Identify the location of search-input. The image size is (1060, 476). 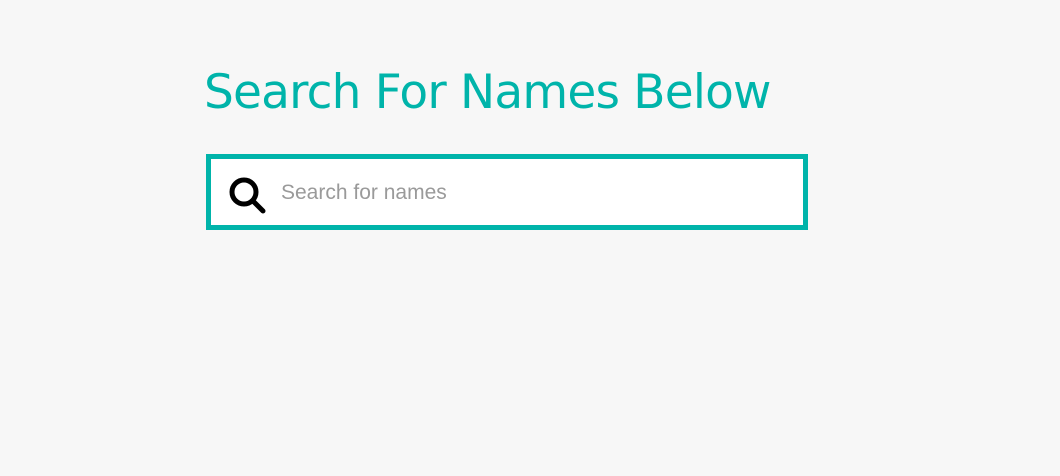
(536, 193).